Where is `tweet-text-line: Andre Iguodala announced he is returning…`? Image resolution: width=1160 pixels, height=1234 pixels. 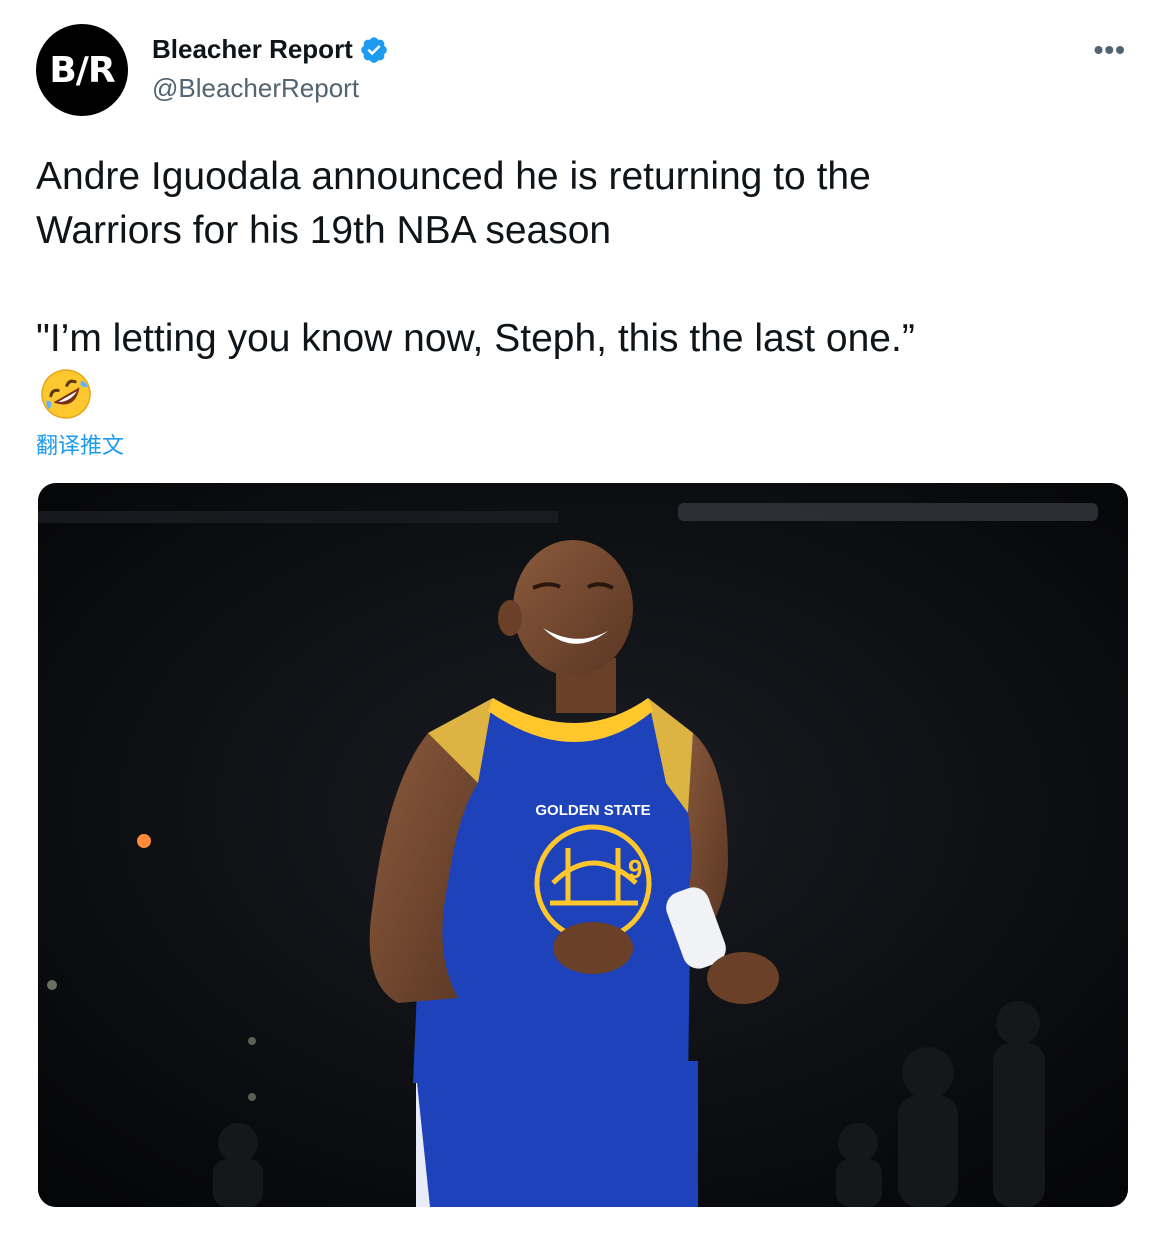 tweet-text-line: Andre Iguodala announced he is returning… is located at coordinates (453, 176).